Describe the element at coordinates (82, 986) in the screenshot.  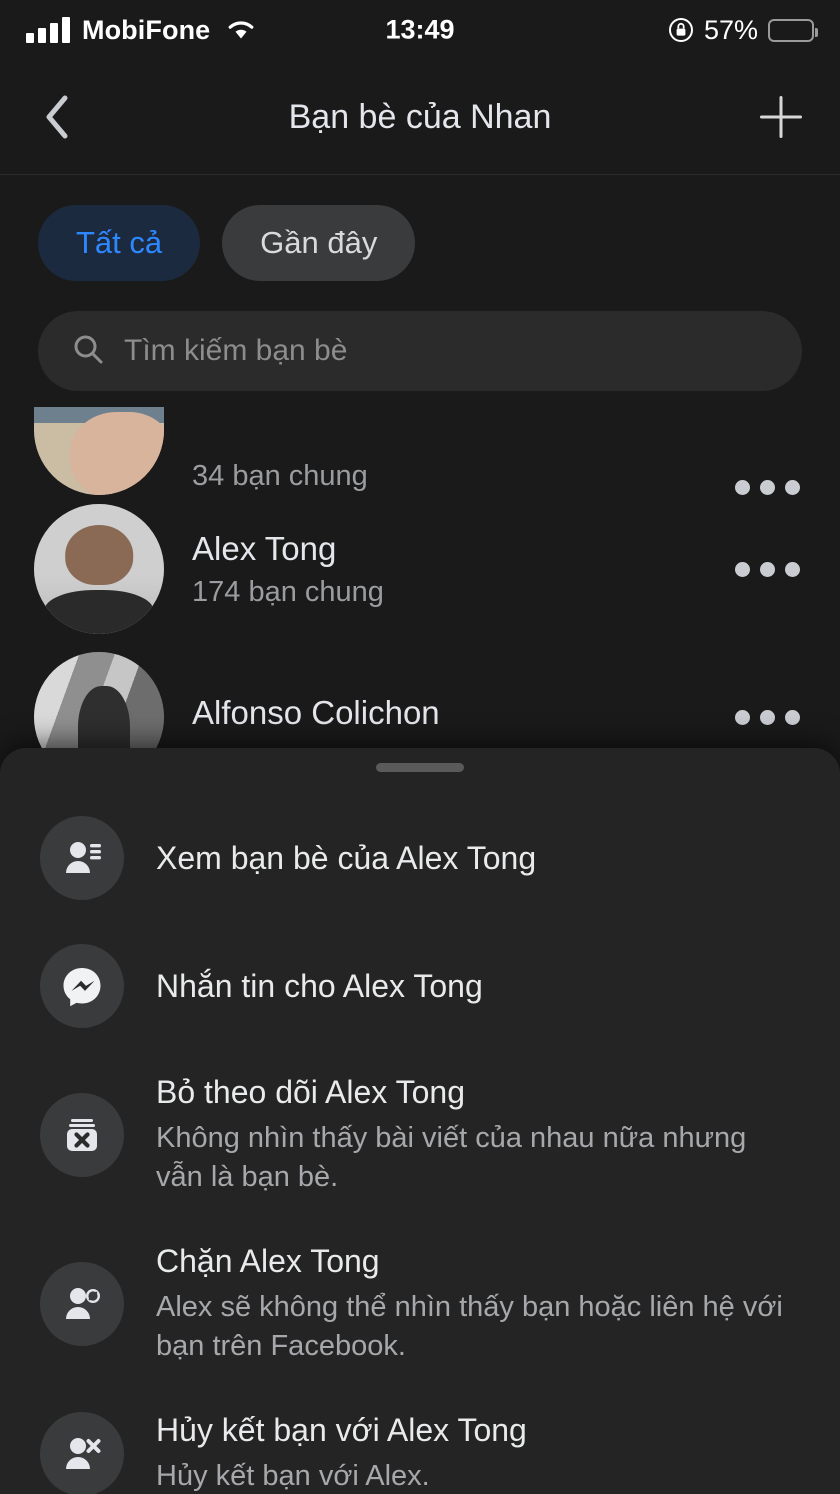
I see `messenger-icon` at that location.